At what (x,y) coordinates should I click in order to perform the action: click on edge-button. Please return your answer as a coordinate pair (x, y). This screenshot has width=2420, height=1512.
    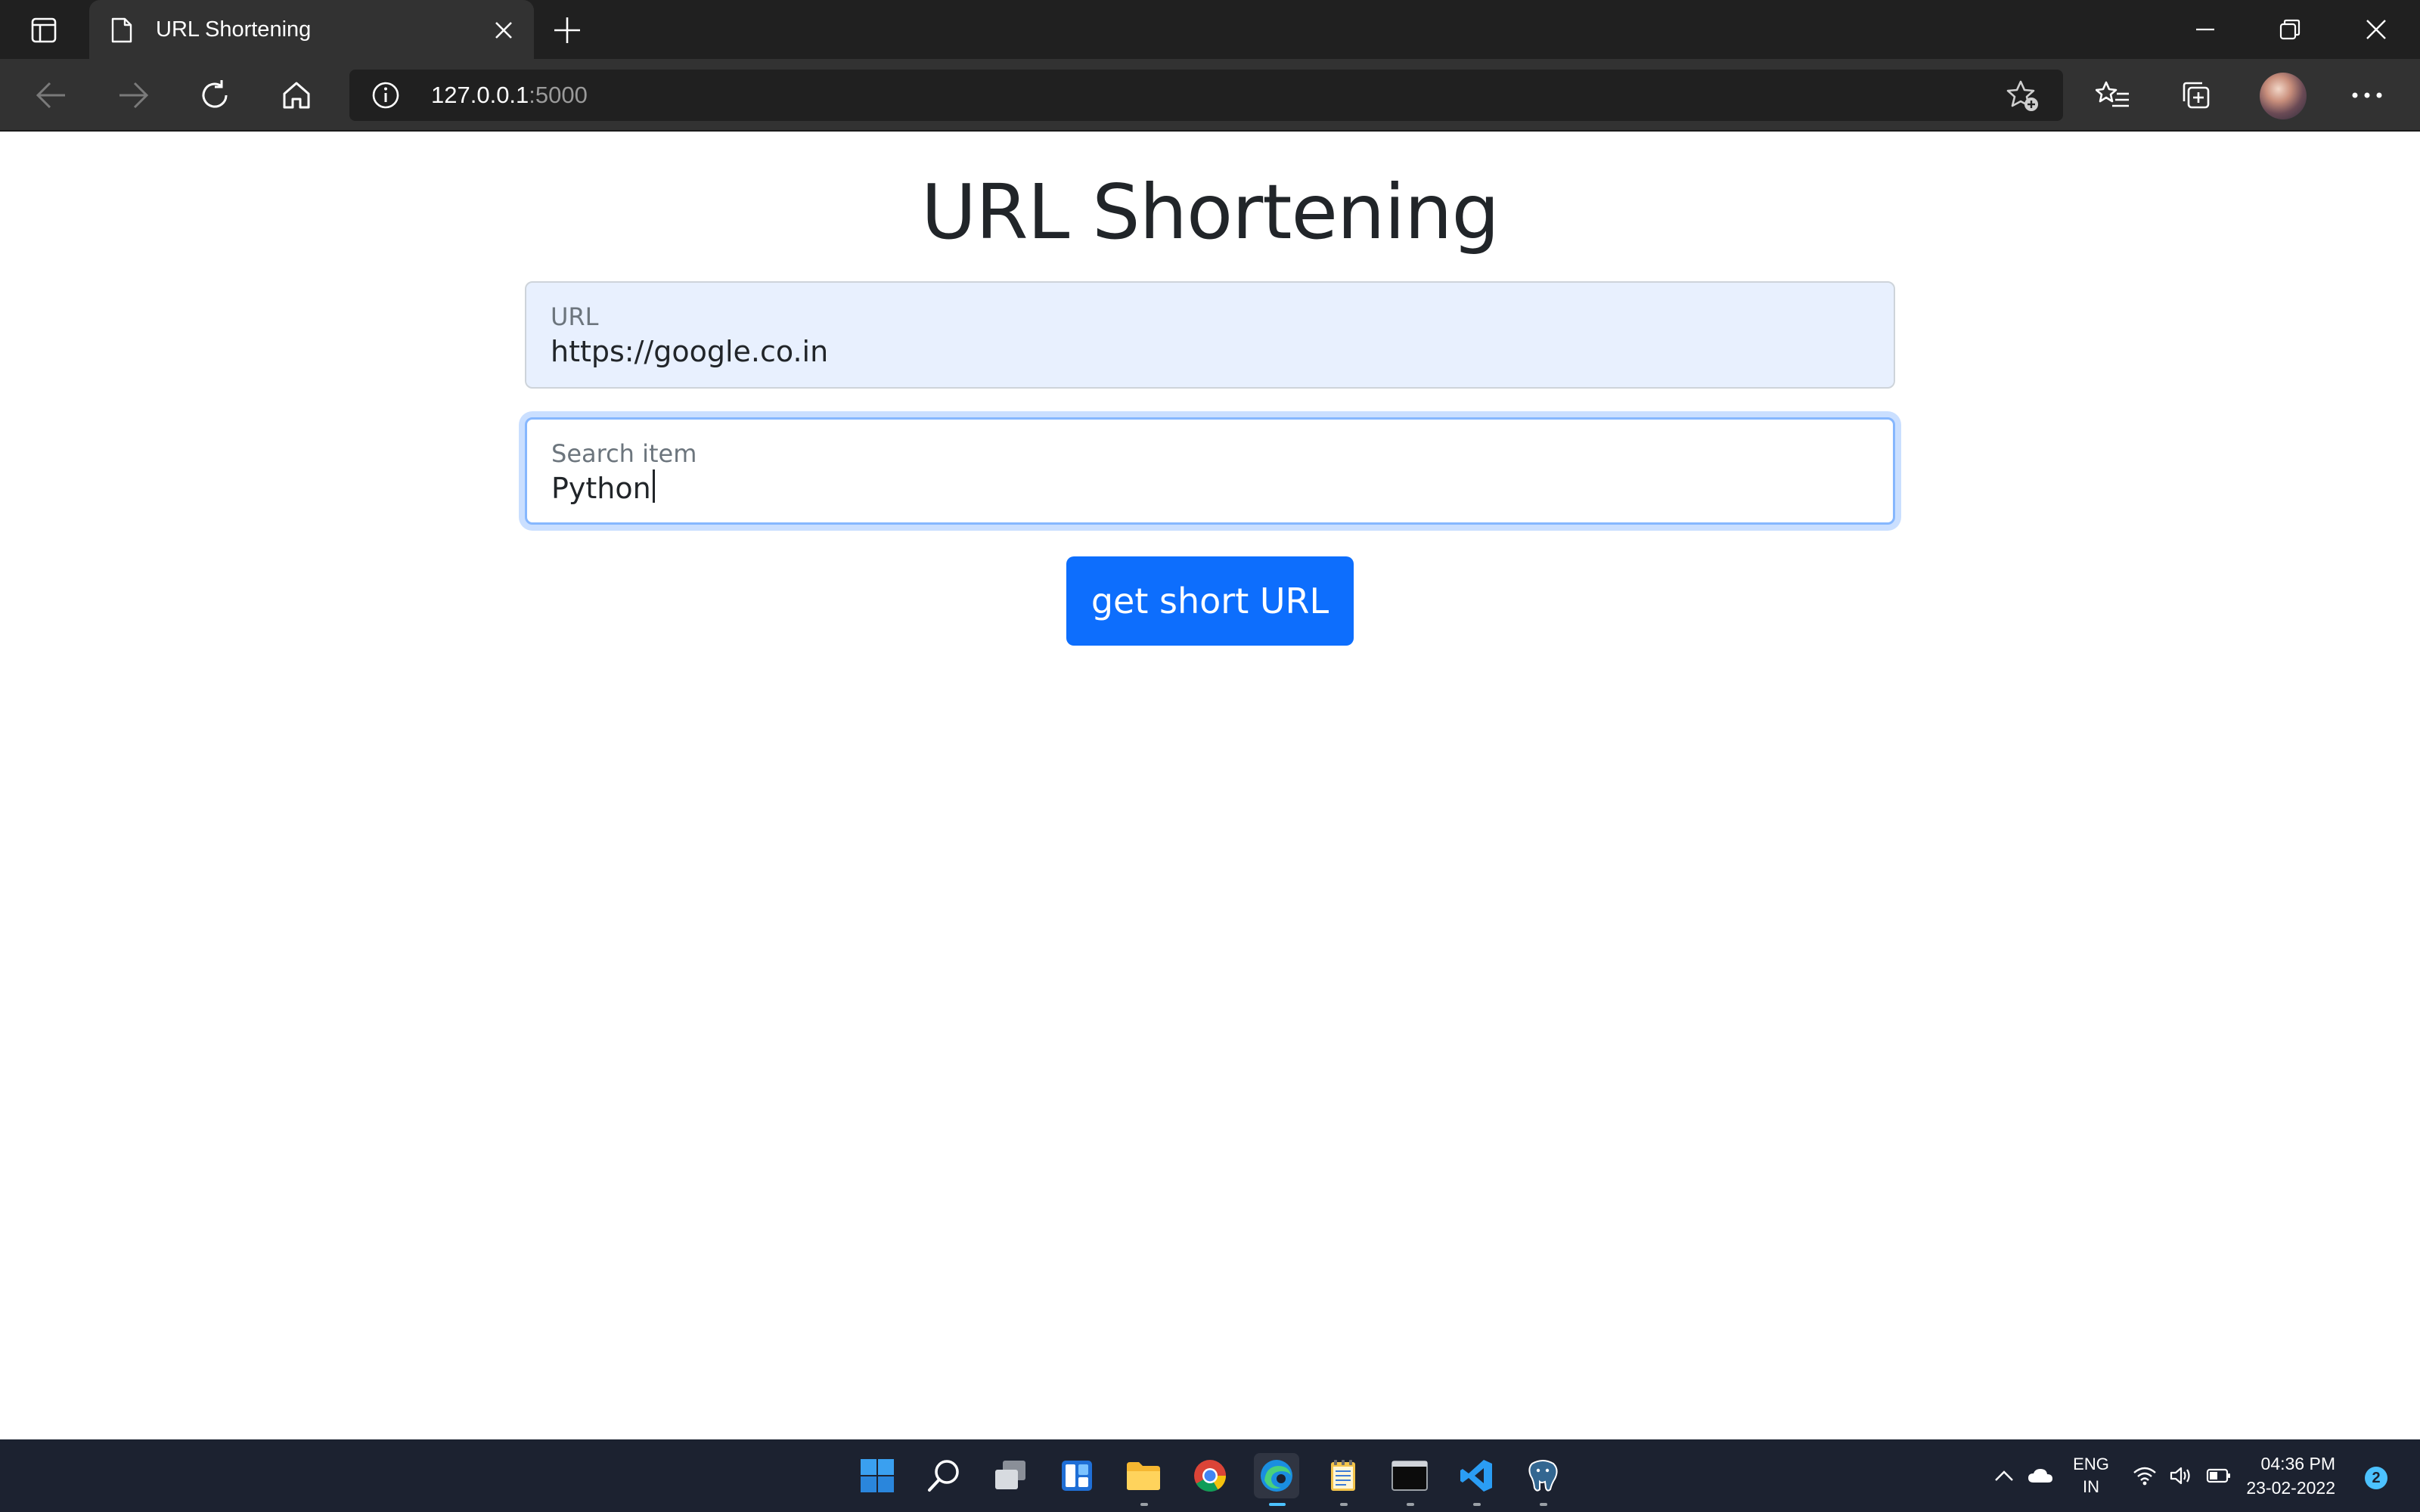
    Looking at the image, I should click on (1276, 1479).